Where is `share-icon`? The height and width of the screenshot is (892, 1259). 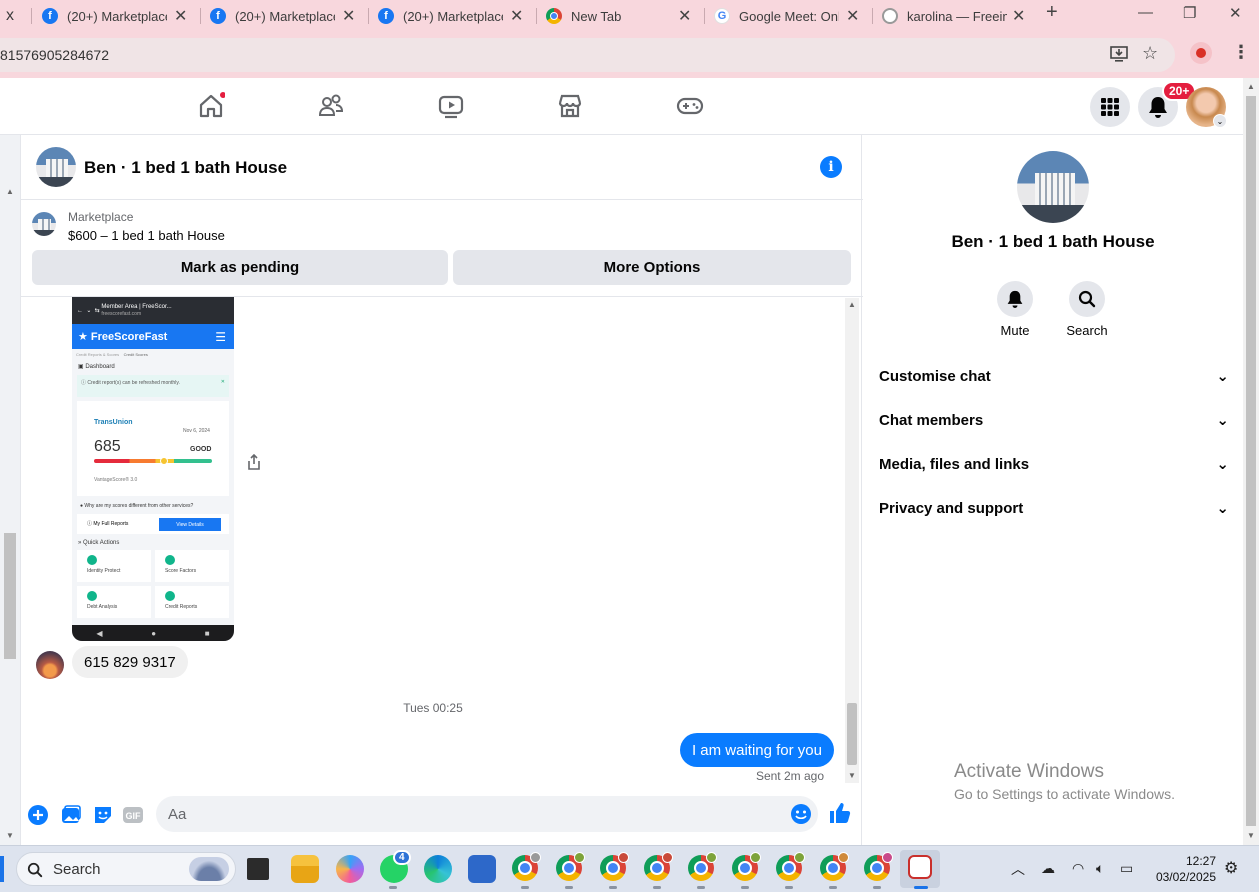
share-icon is located at coordinates (254, 462).